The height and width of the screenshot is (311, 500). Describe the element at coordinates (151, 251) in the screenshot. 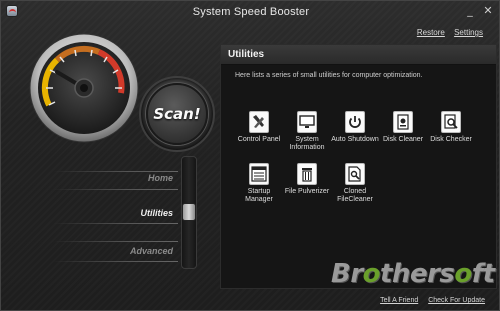

I see `nav-advanced: Advanced` at that location.